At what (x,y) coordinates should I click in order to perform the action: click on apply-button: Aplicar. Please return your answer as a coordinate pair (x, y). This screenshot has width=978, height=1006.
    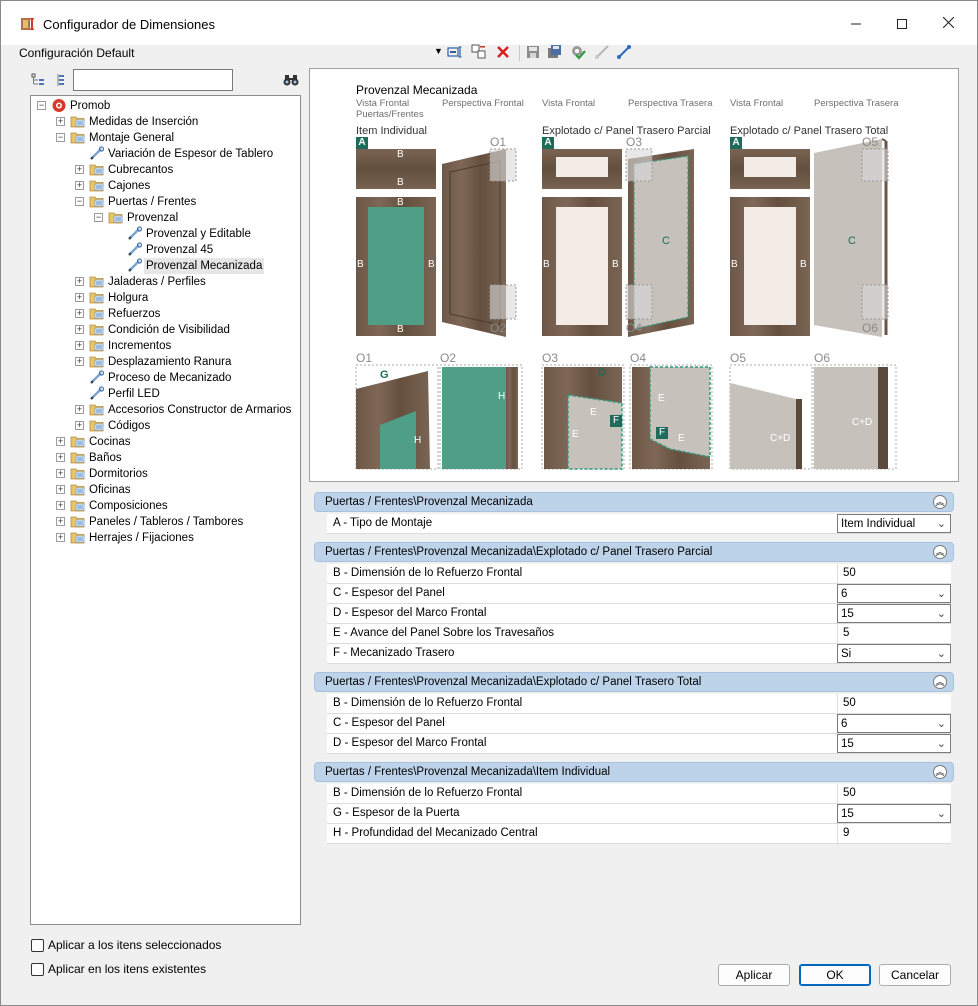
    Looking at the image, I should click on (754, 975).